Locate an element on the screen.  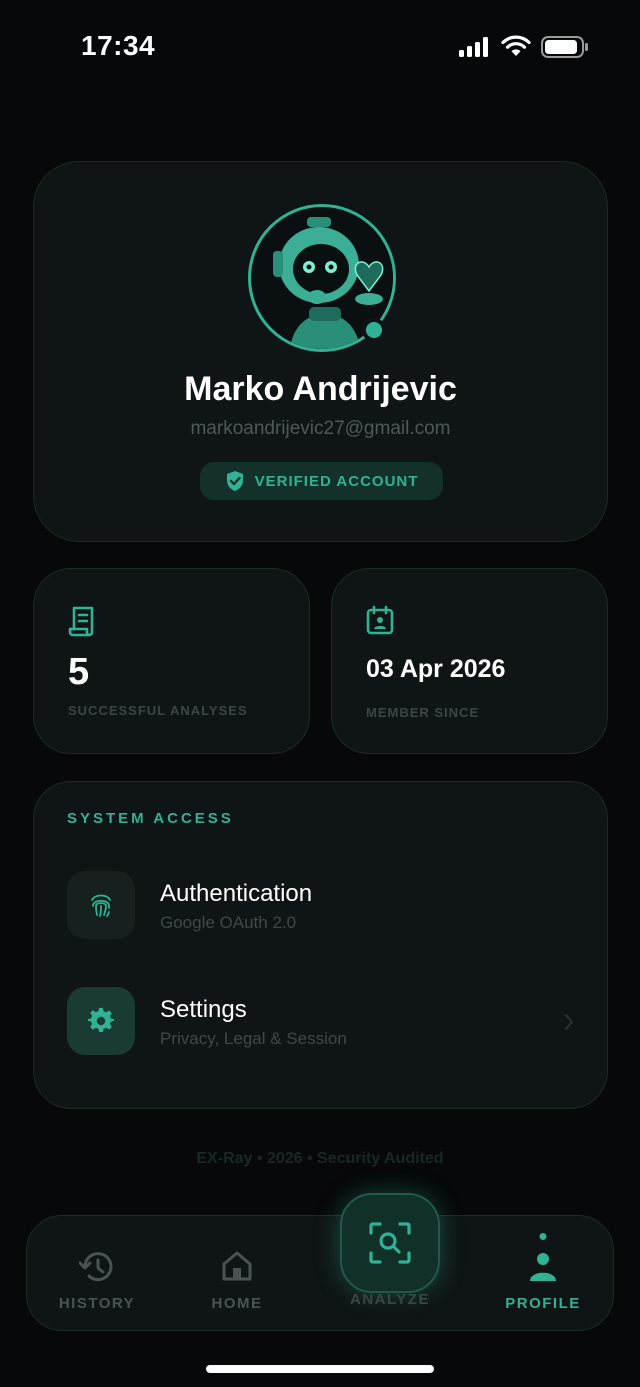
bottom-nav: HISTORY HOME PROFILE is located at coordinates (320, 1273).